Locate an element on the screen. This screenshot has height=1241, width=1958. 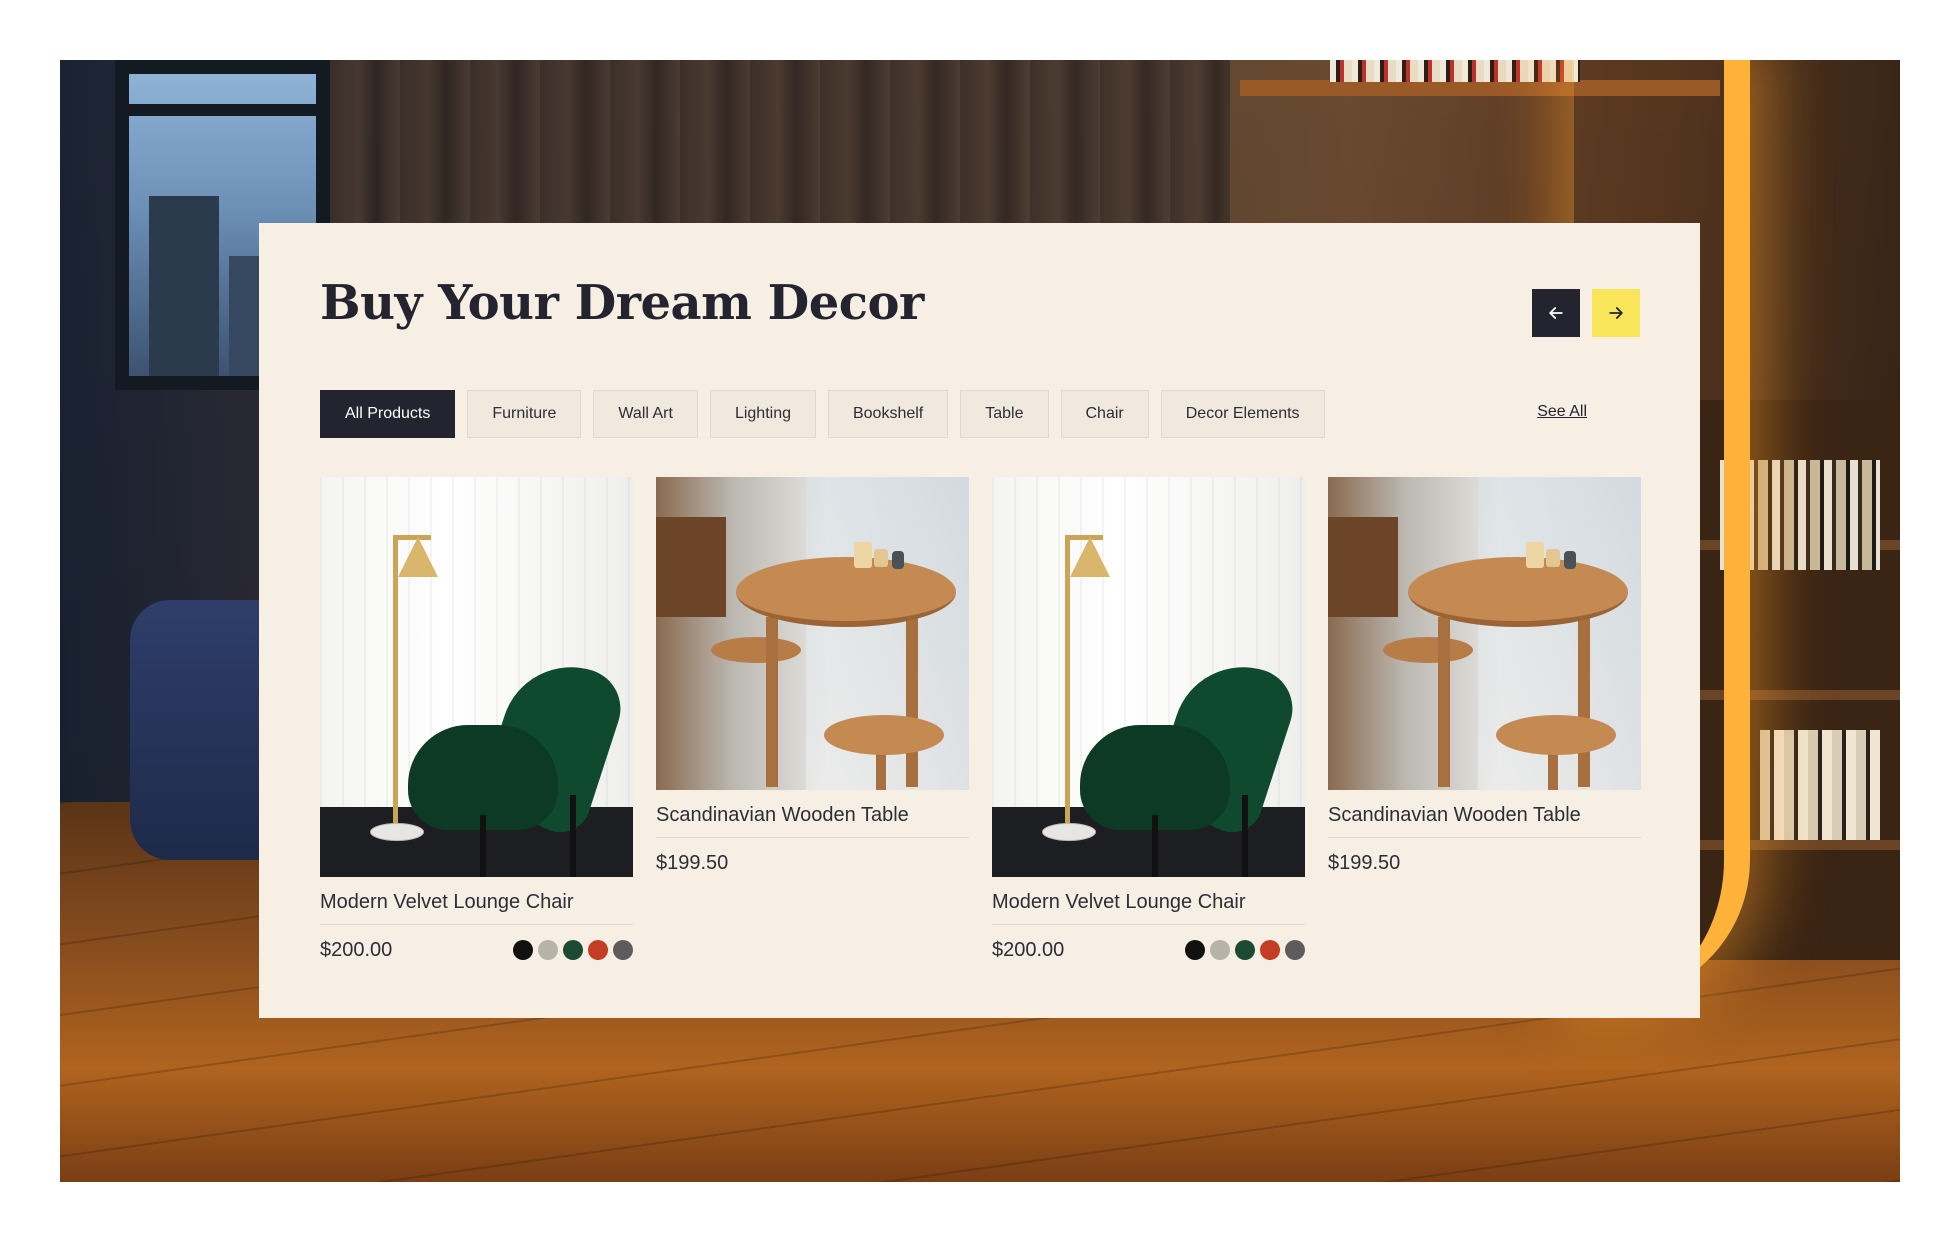
see-all-link: See All is located at coordinates (1562, 412).